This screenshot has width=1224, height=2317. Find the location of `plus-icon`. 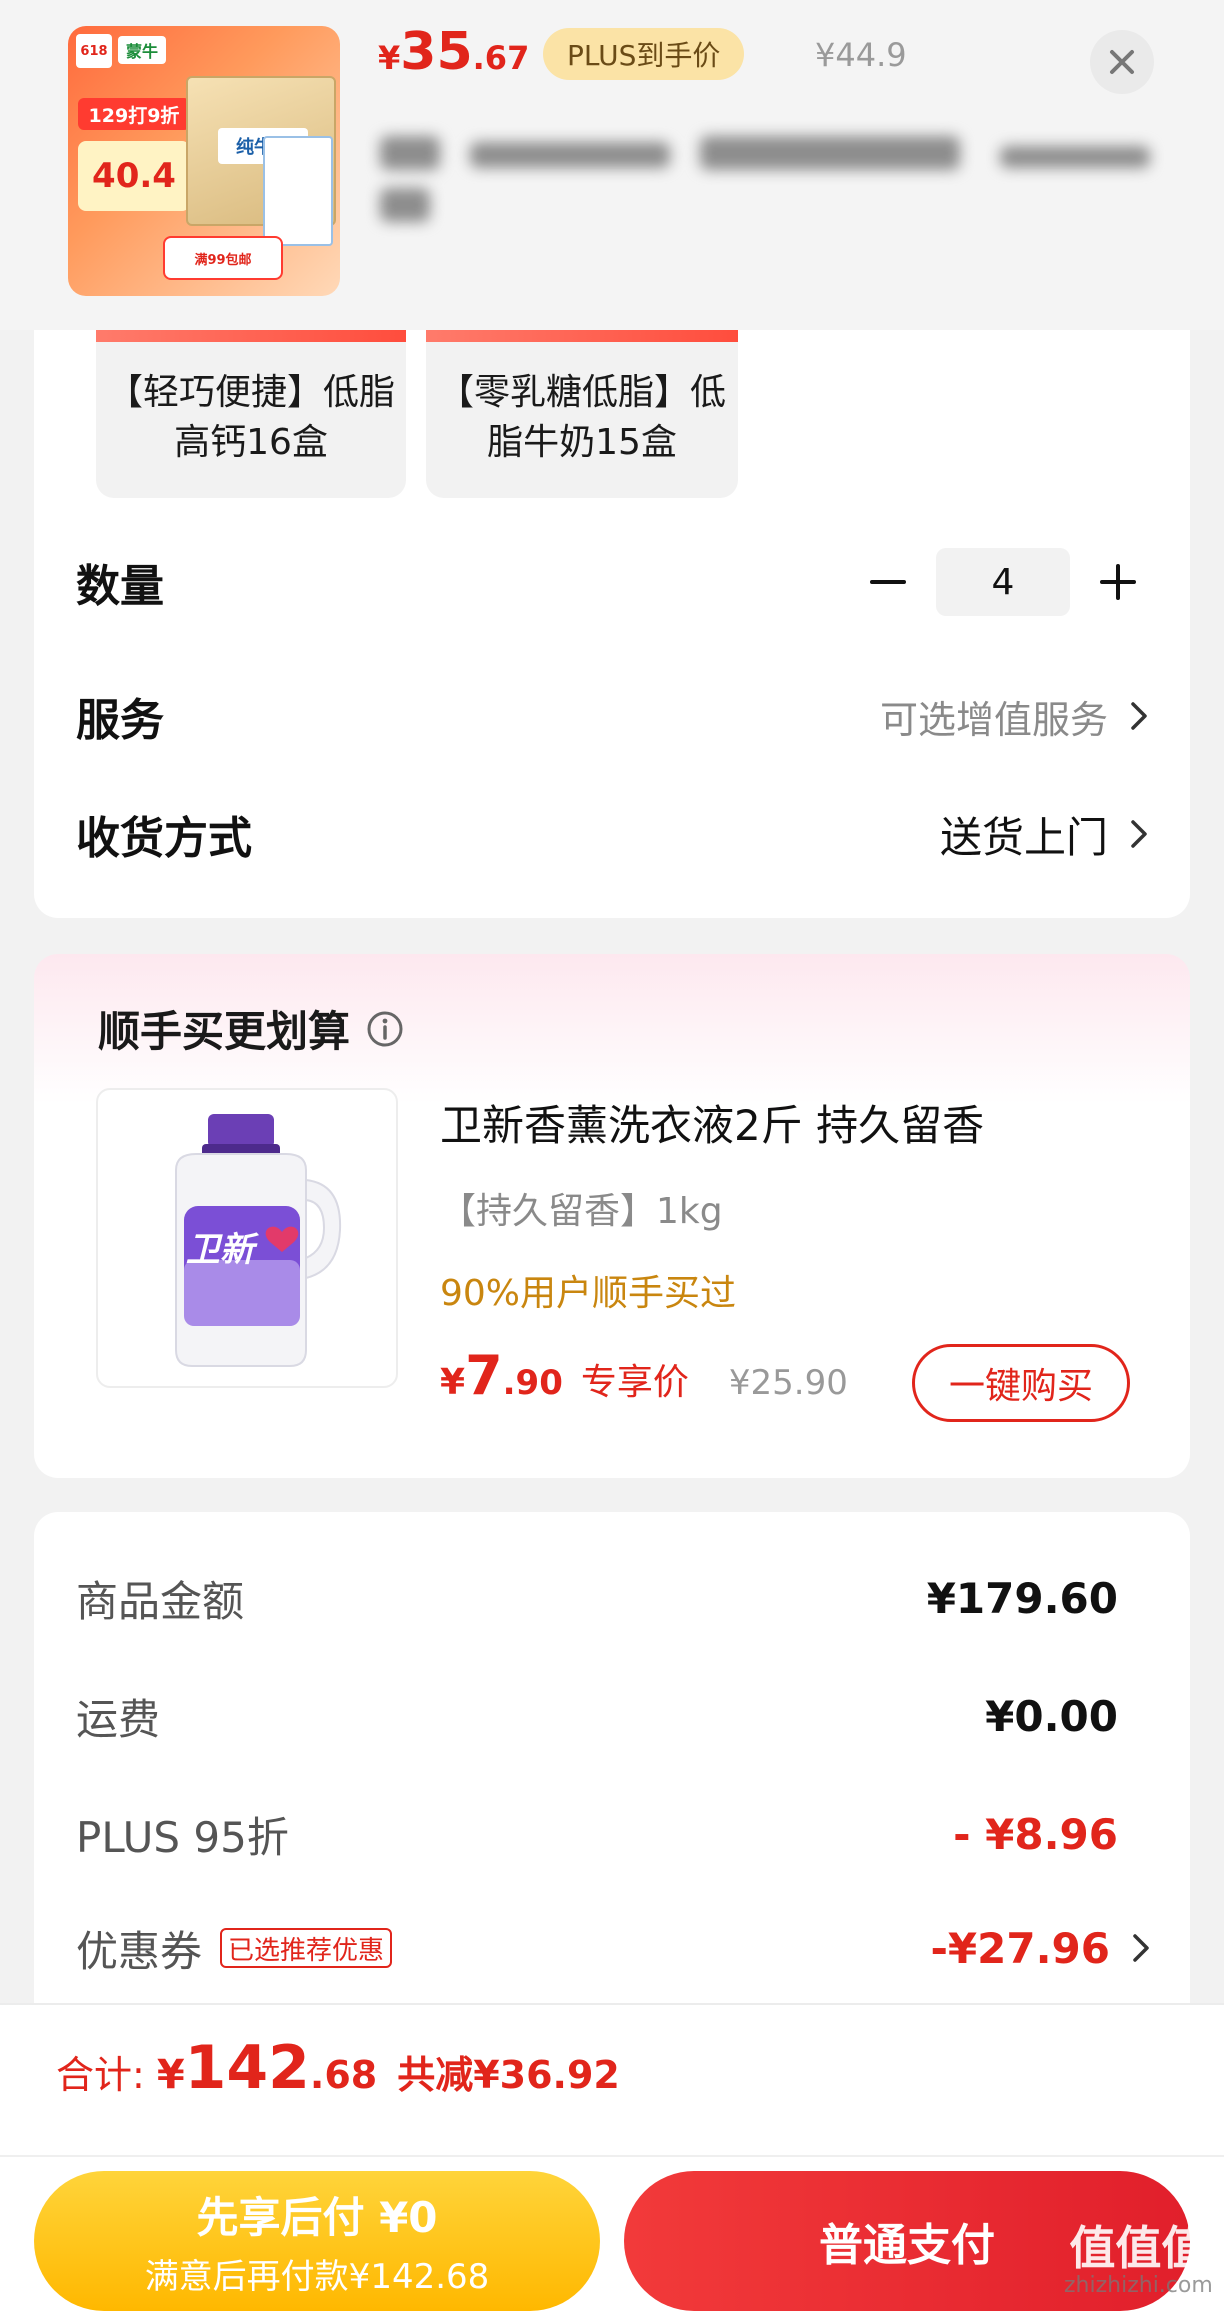

plus-icon is located at coordinates (1118, 582).